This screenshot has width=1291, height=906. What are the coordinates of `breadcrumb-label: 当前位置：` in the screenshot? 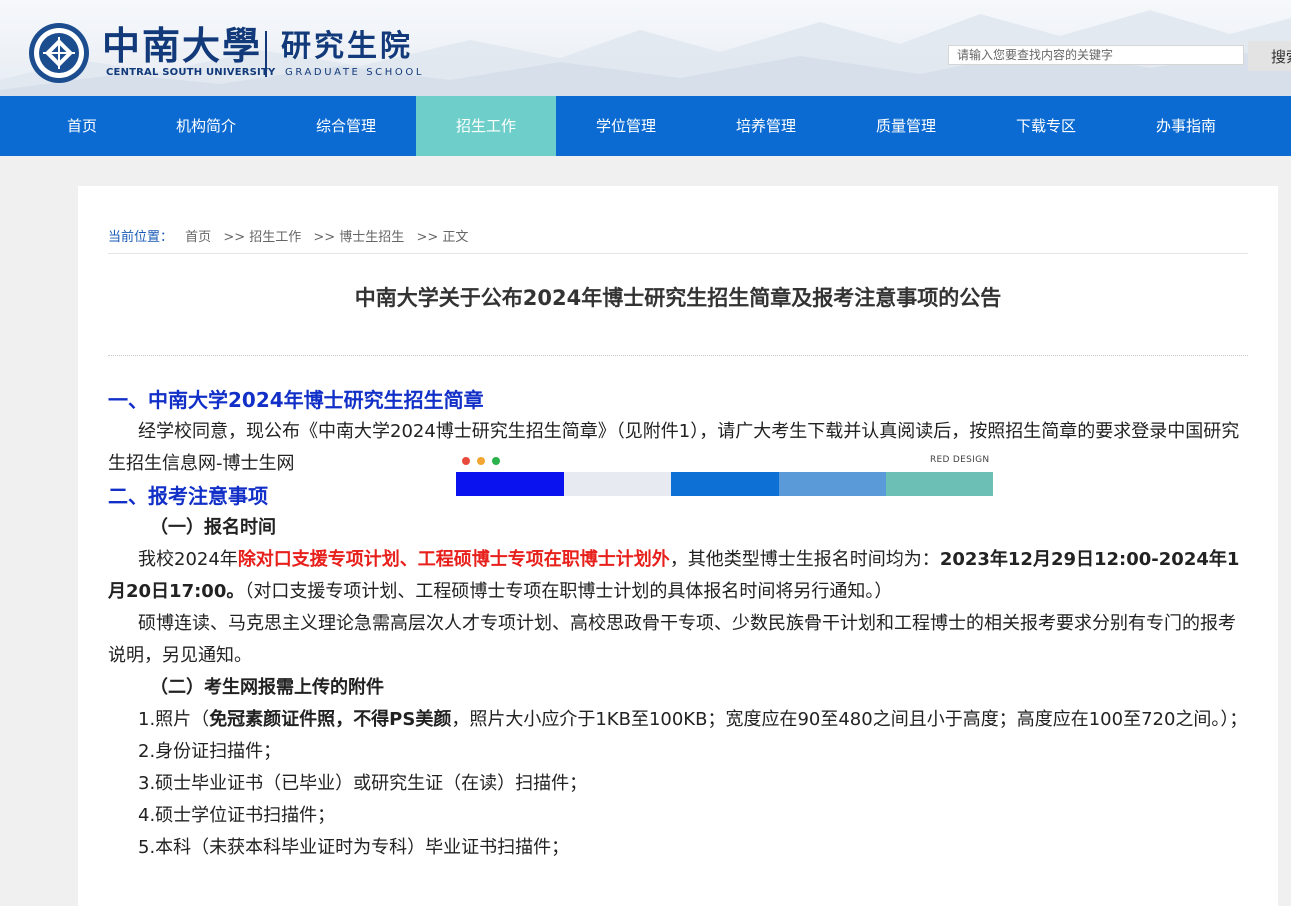 It's located at (141, 237).